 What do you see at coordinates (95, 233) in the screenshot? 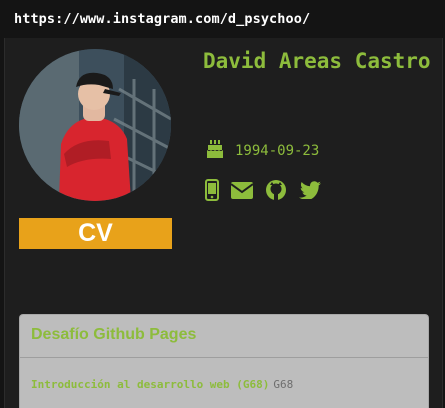
I see `cv-button: CV` at bounding box center [95, 233].